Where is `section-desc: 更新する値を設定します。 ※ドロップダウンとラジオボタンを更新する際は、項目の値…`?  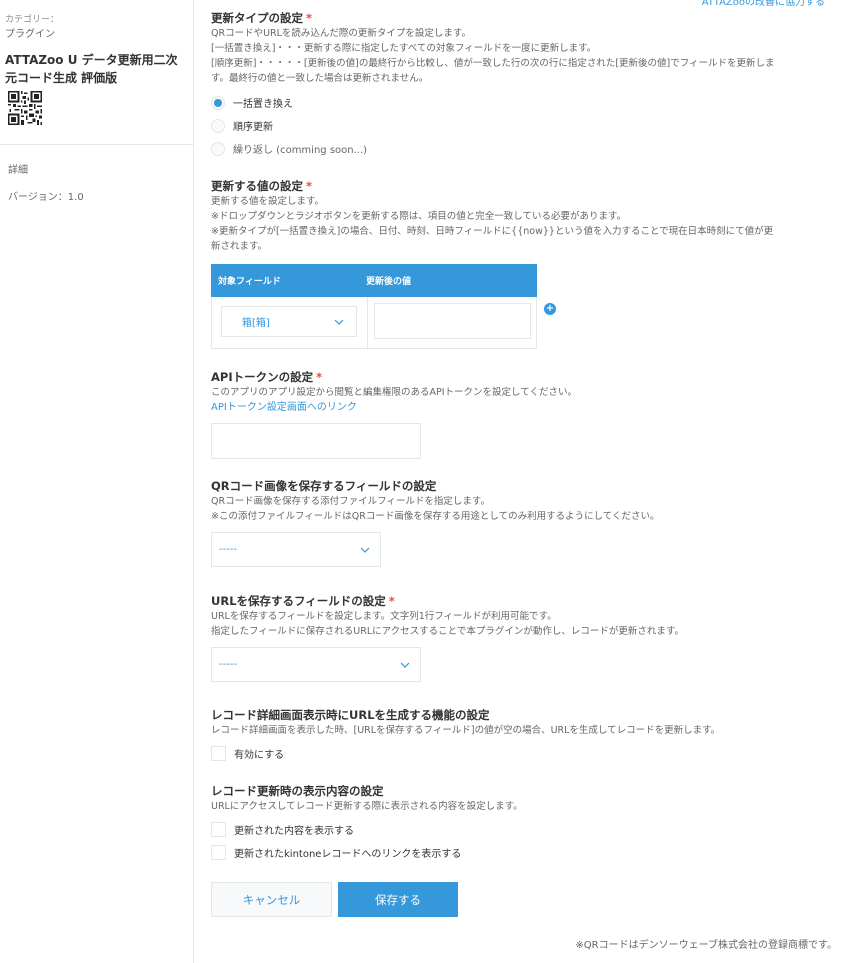
section-desc: 更新する値を設定します。 ※ドロップダウンとラジオボタンを更新する際は、項目の値… is located at coordinates (526, 224).